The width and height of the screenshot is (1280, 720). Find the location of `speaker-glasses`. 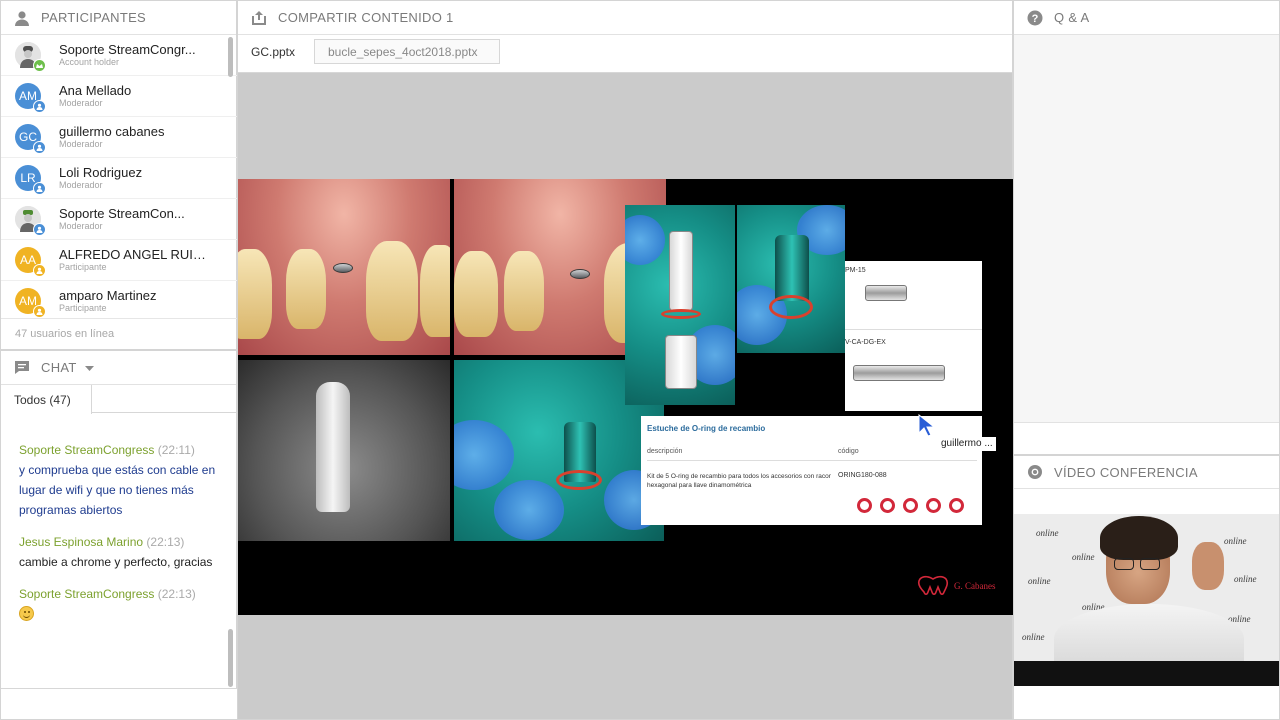

speaker-glasses is located at coordinates (1138, 564).